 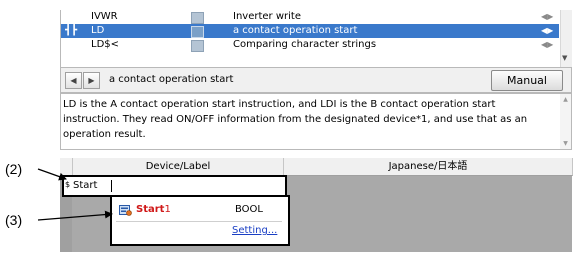 What do you see at coordinates (75, 215) in the screenshot?
I see `callout-3-arrow` at bounding box center [75, 215].